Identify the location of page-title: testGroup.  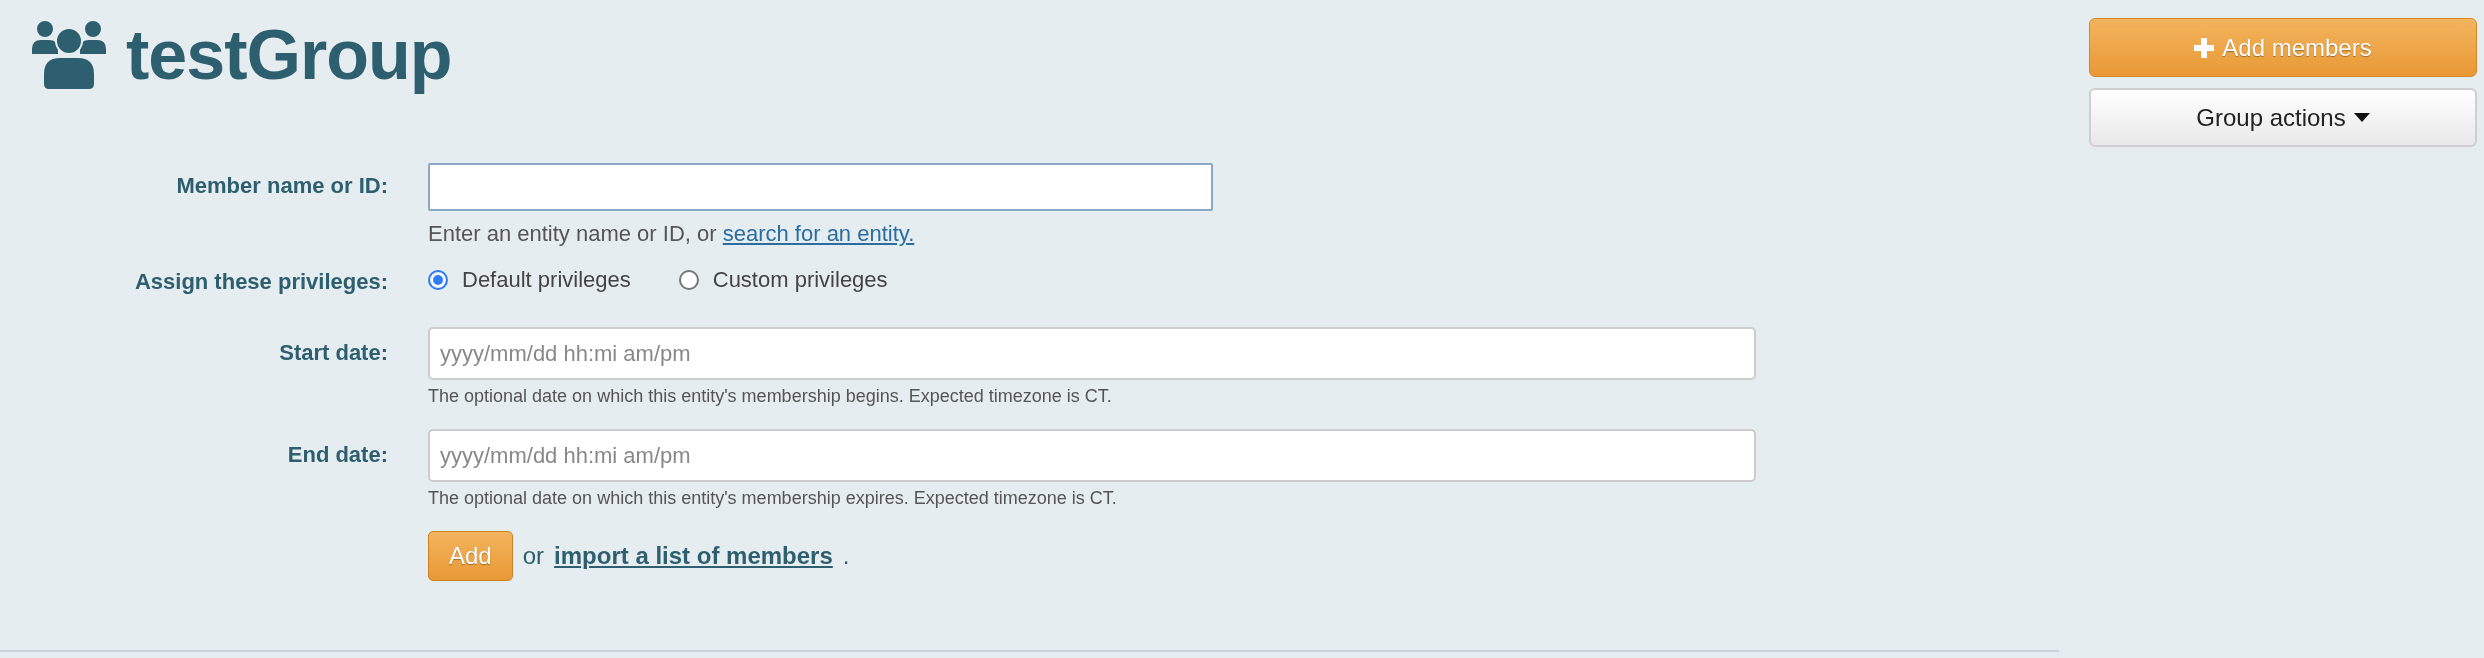
(289, 55).